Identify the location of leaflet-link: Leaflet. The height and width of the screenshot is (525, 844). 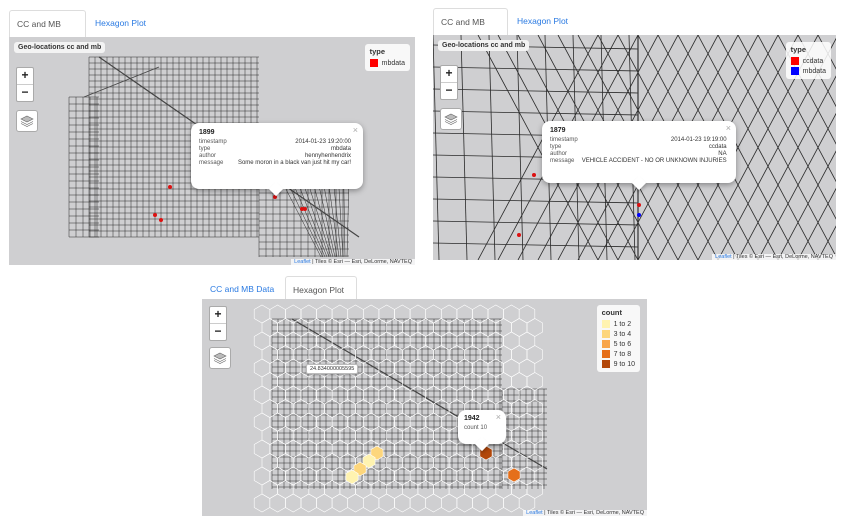
(534, 513).